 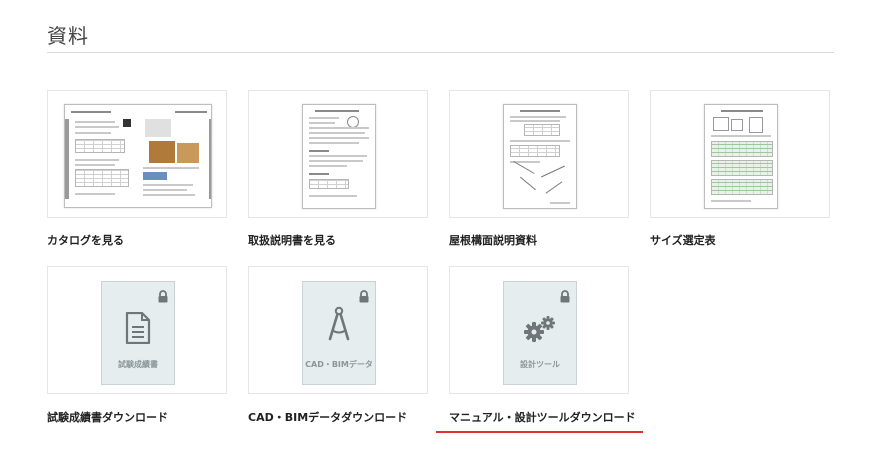 What do you see at coordinates (683, 240) in the screenshot?
I see `card-size-label: サイズ選定表` at bounding box center [683, 240].